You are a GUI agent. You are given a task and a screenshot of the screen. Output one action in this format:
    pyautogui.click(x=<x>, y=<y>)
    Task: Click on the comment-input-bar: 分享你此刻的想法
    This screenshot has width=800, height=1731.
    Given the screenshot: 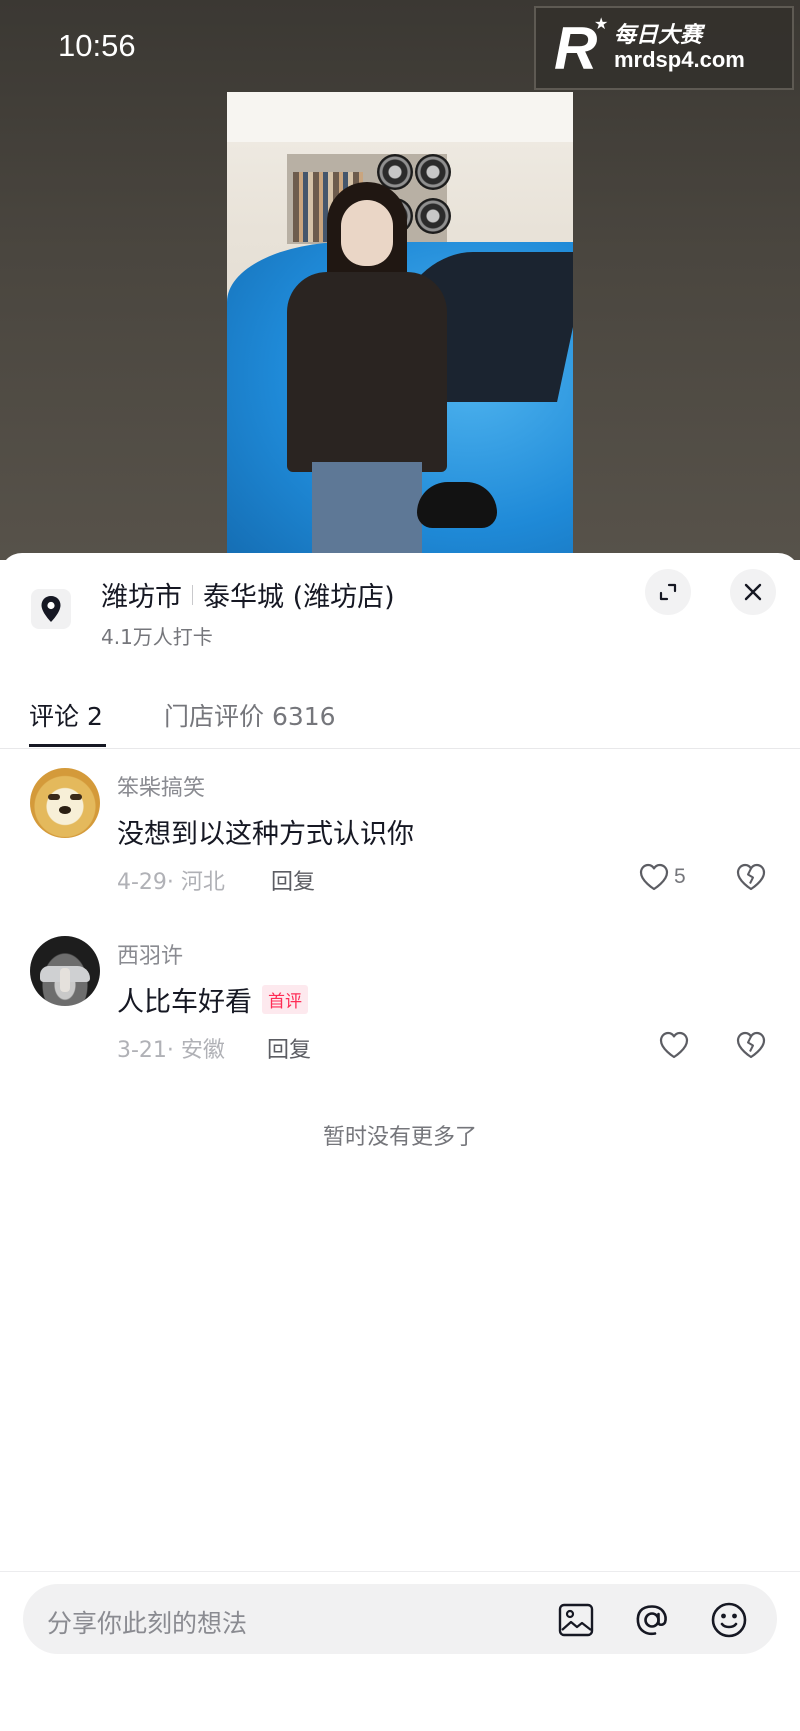 What is the action you would take?
    pyautogui.click(x=400, y=1651)
    